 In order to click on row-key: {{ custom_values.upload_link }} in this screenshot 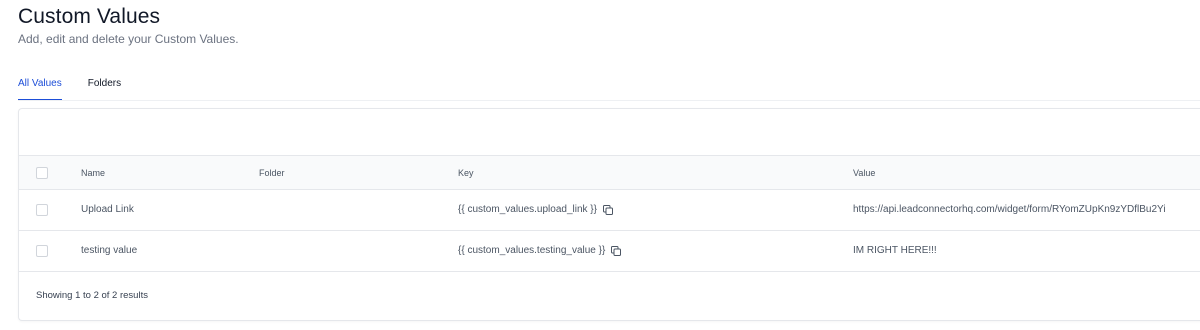, I will do `click(536, 210)`.